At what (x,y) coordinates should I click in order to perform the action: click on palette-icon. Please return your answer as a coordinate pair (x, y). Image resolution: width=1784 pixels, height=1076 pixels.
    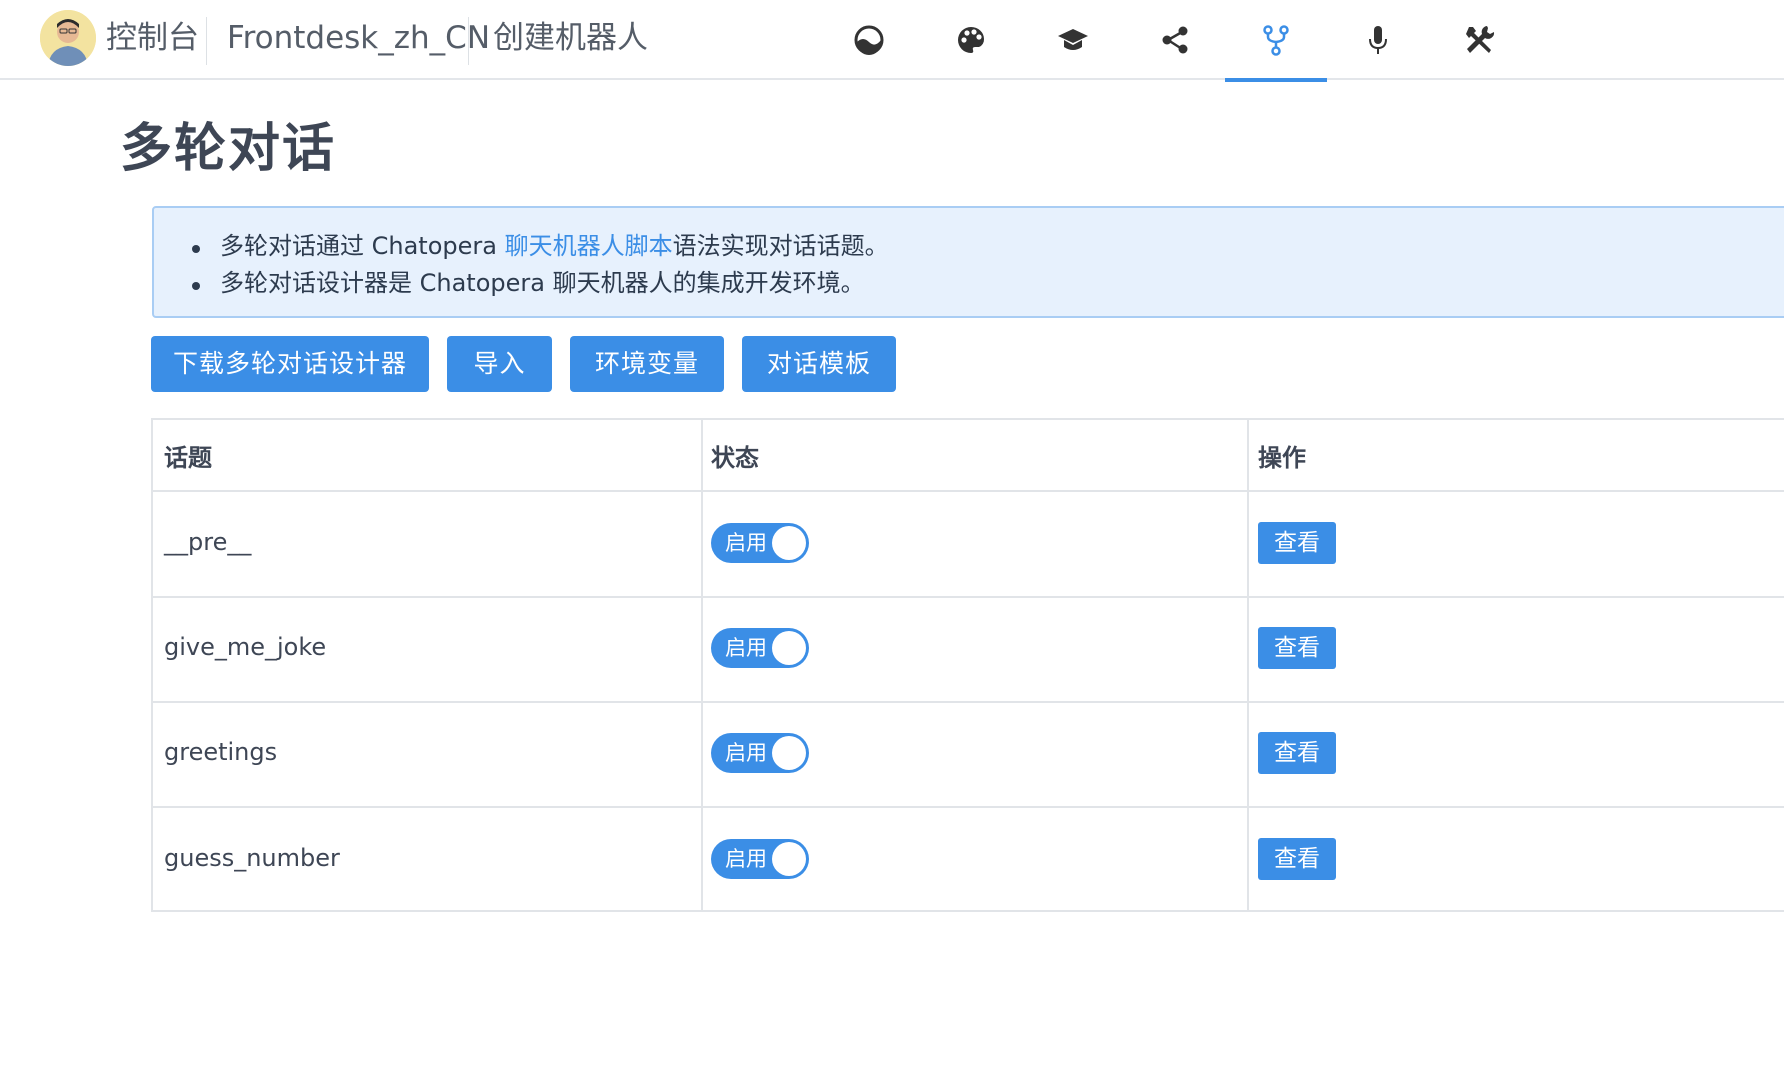
    Looking at the image, I should click on (971, 40).